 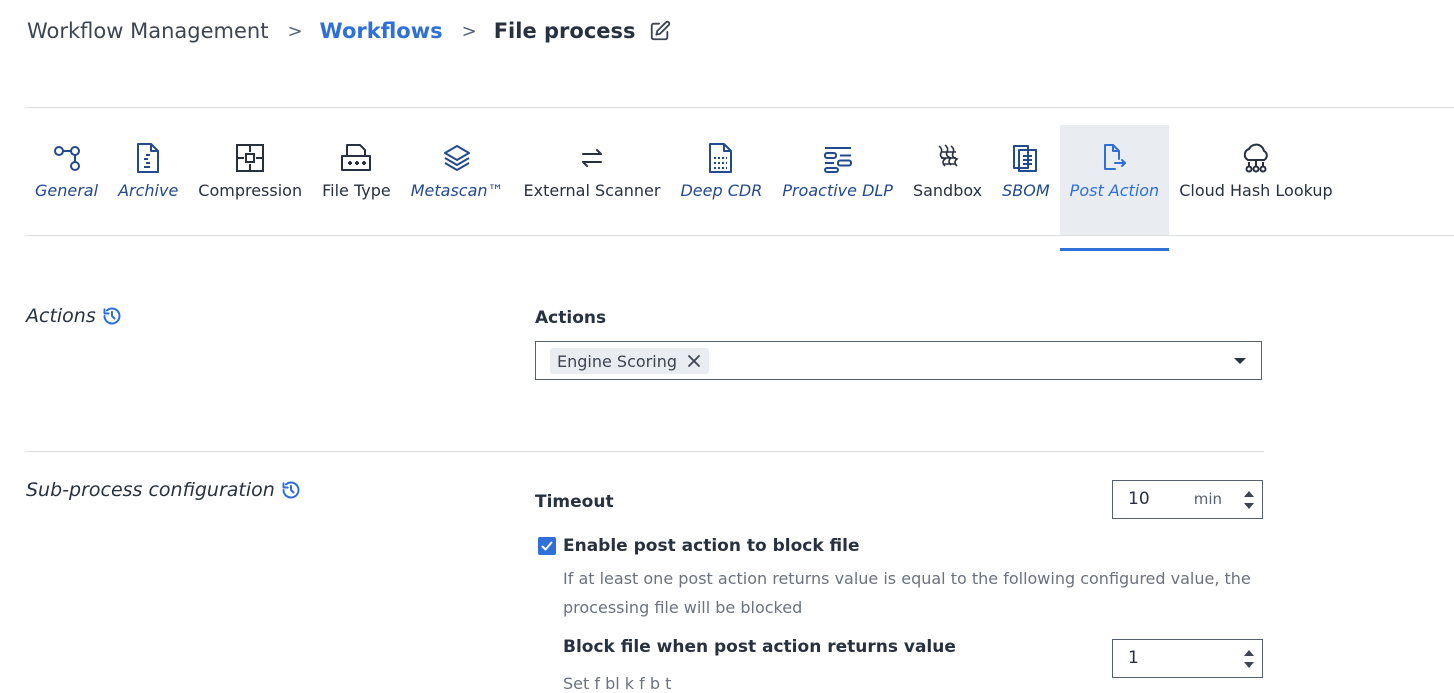 What do you see at coordinates (739, 235) in the screenshot?
I see `tabs-divider` at bounding box center [739, 235].